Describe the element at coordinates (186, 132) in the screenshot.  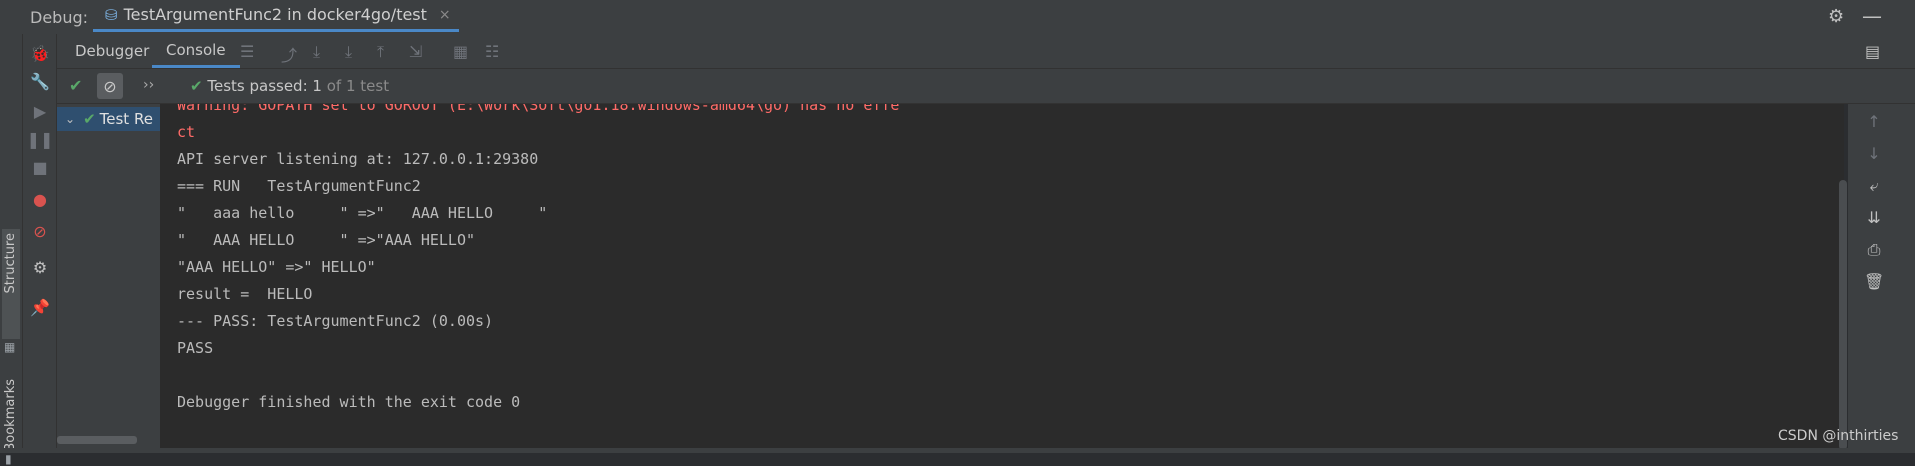
I see `console-line: ct` at that location.